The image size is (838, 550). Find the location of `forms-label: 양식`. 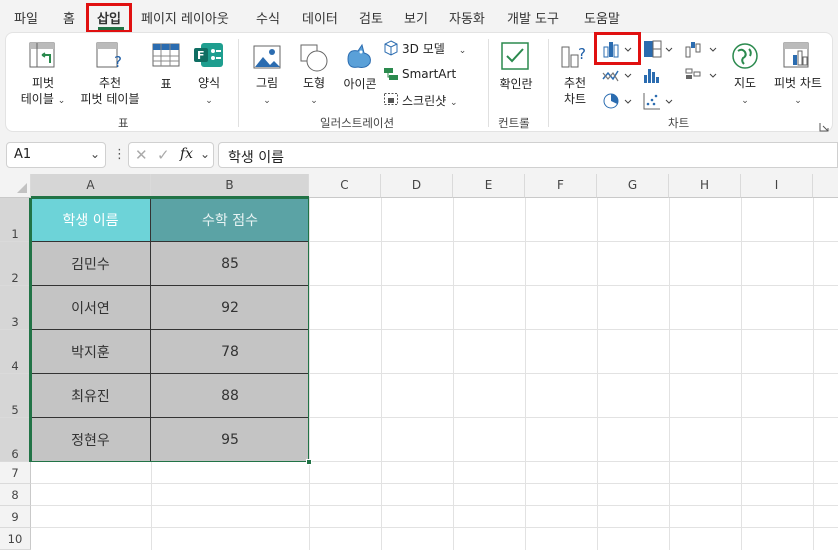

forms-label: 양식 is located at coordinates (209, 83).